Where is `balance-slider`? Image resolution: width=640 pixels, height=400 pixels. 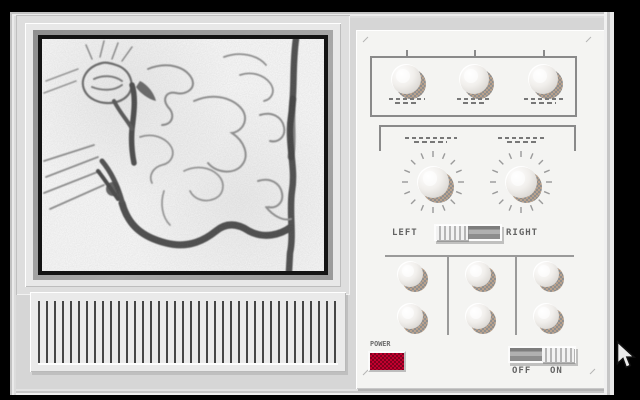 balance-slider is located at coordinates (468, 232).